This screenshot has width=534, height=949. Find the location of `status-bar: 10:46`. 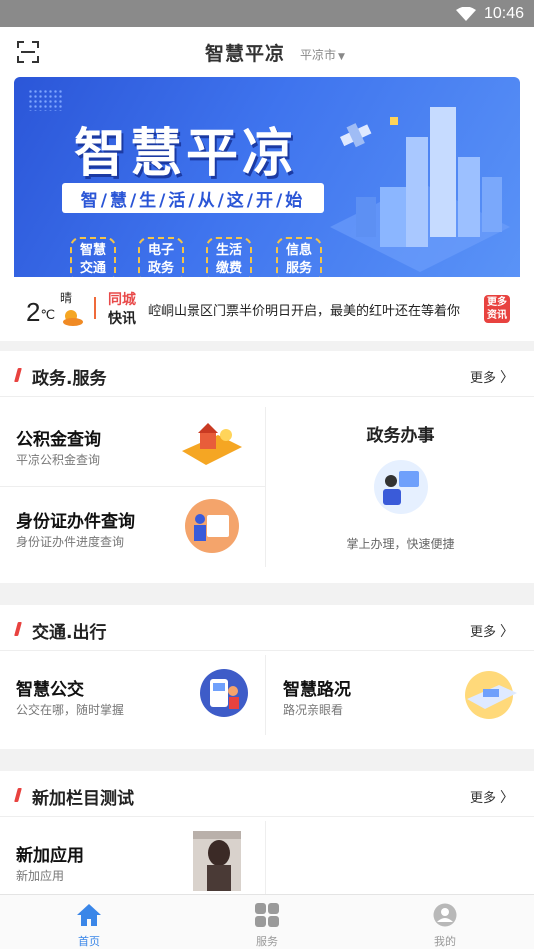

status-bar: 10:46 is located at coordinates (267, 13).